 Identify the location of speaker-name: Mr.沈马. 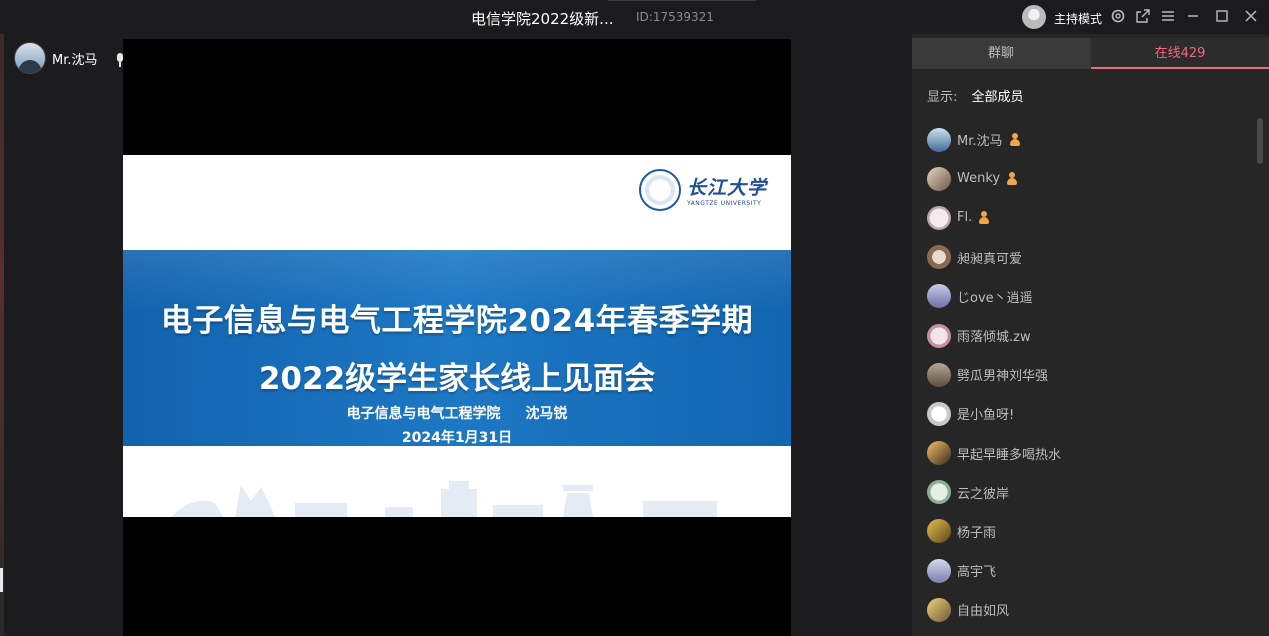
(75, 60).